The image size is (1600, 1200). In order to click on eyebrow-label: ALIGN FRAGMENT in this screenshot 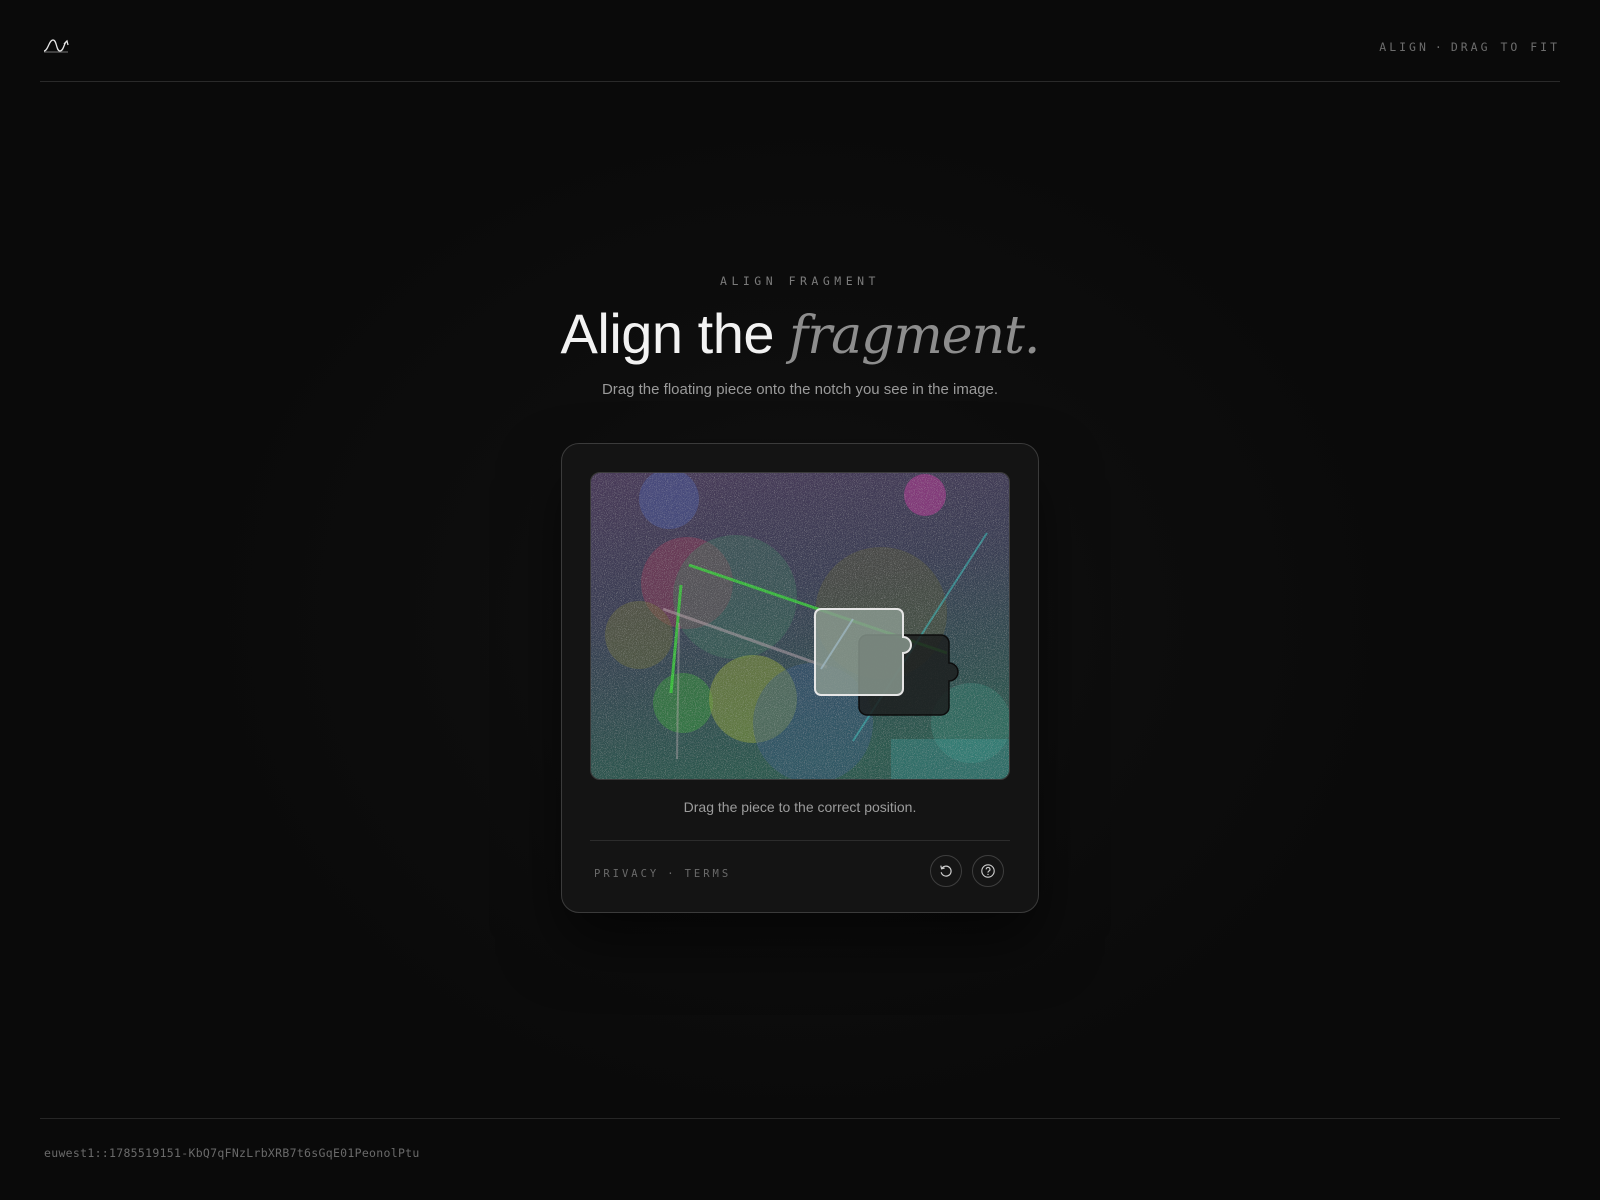, I will do `click(800, 281)`.